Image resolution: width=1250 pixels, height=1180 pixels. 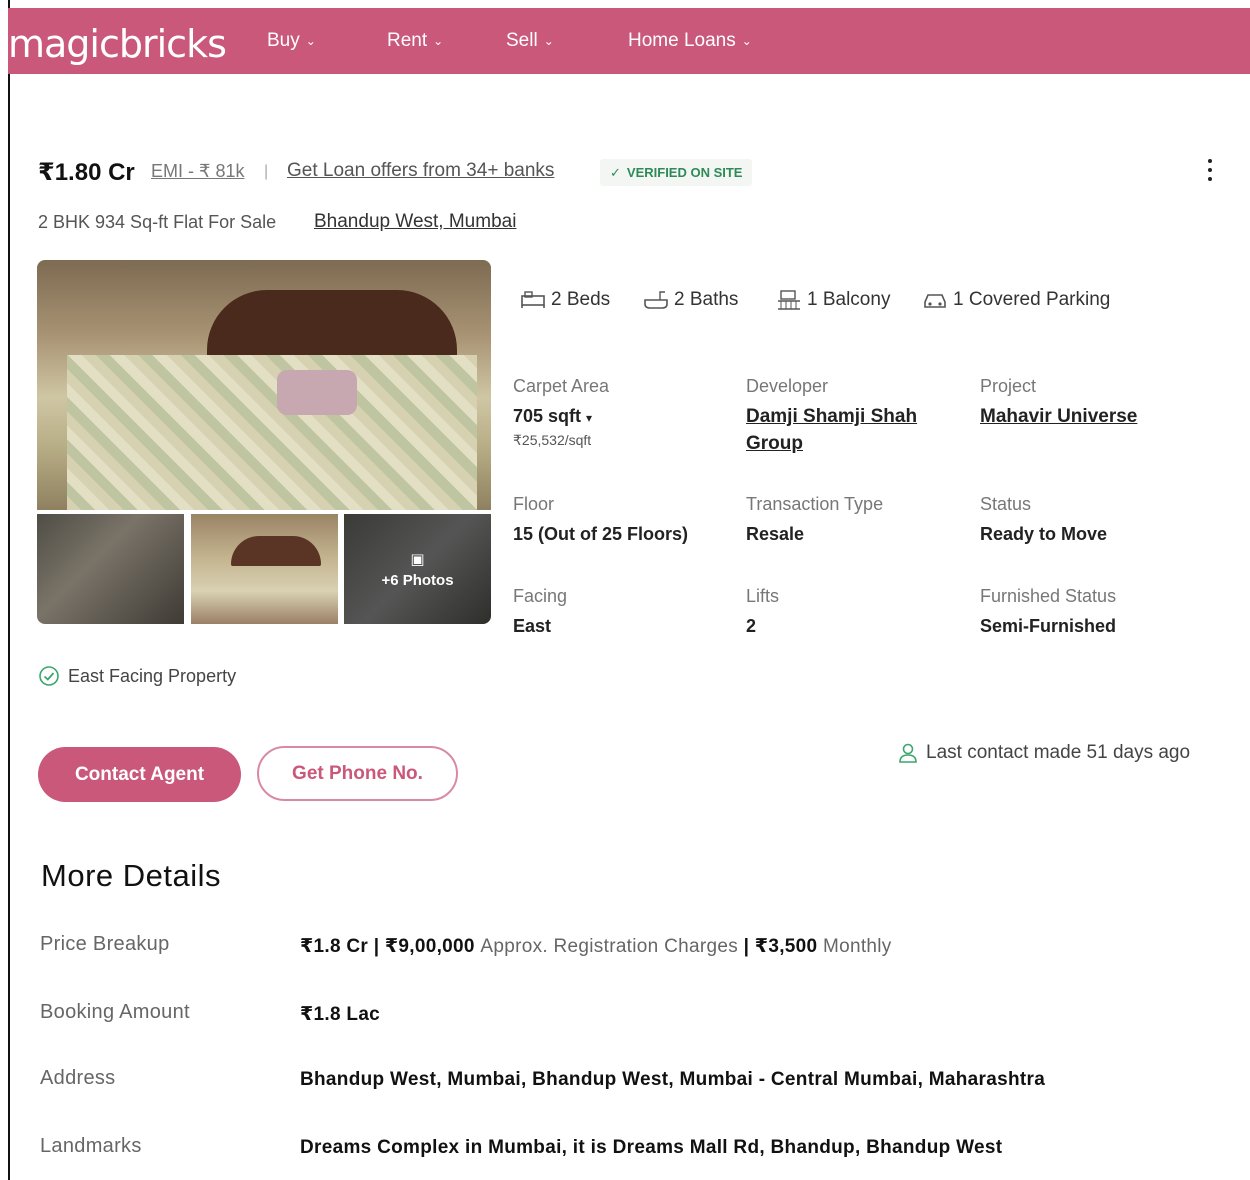 I want to click on floor-value: 15 (Out of 25 Floors), so click(x=601, y=534).